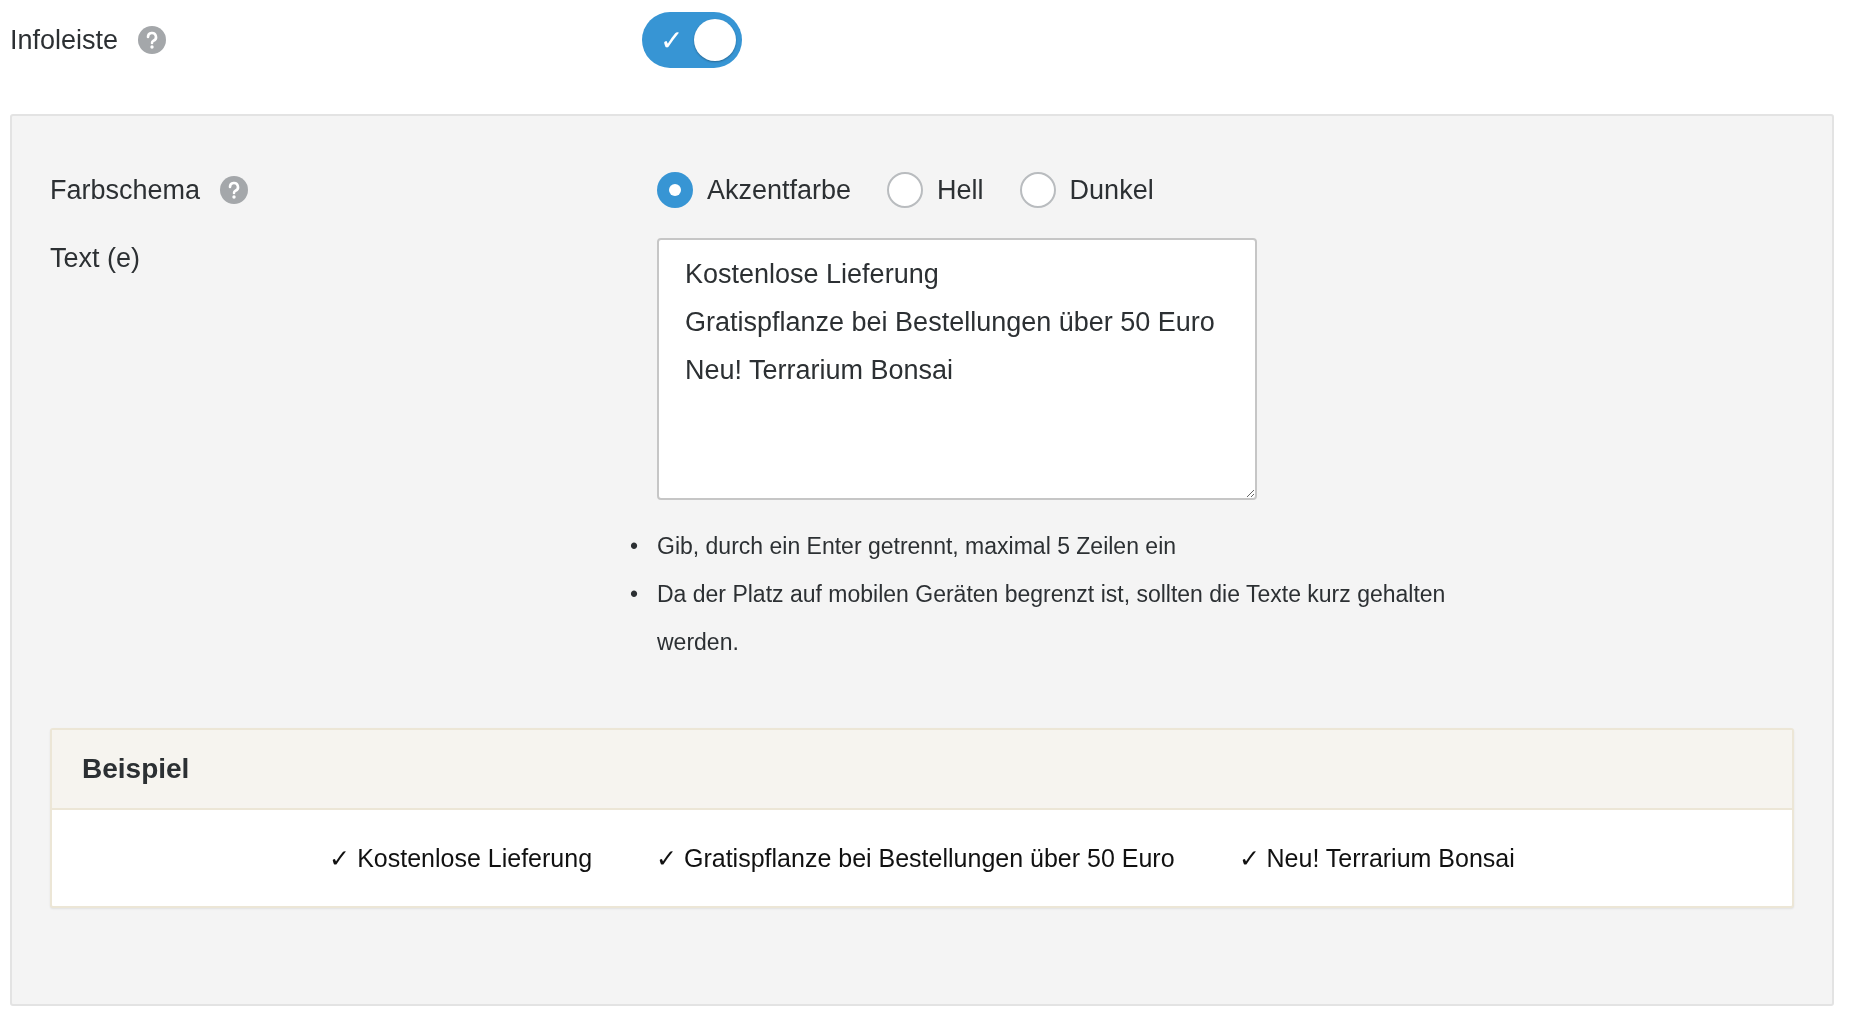  What do you see at coordinates (915, 858) in the screenshot?
I see `info-bar-item: ✓ Gratispflanze bei Bestellungen über 50 Euro` at bounding box center [915, 858].